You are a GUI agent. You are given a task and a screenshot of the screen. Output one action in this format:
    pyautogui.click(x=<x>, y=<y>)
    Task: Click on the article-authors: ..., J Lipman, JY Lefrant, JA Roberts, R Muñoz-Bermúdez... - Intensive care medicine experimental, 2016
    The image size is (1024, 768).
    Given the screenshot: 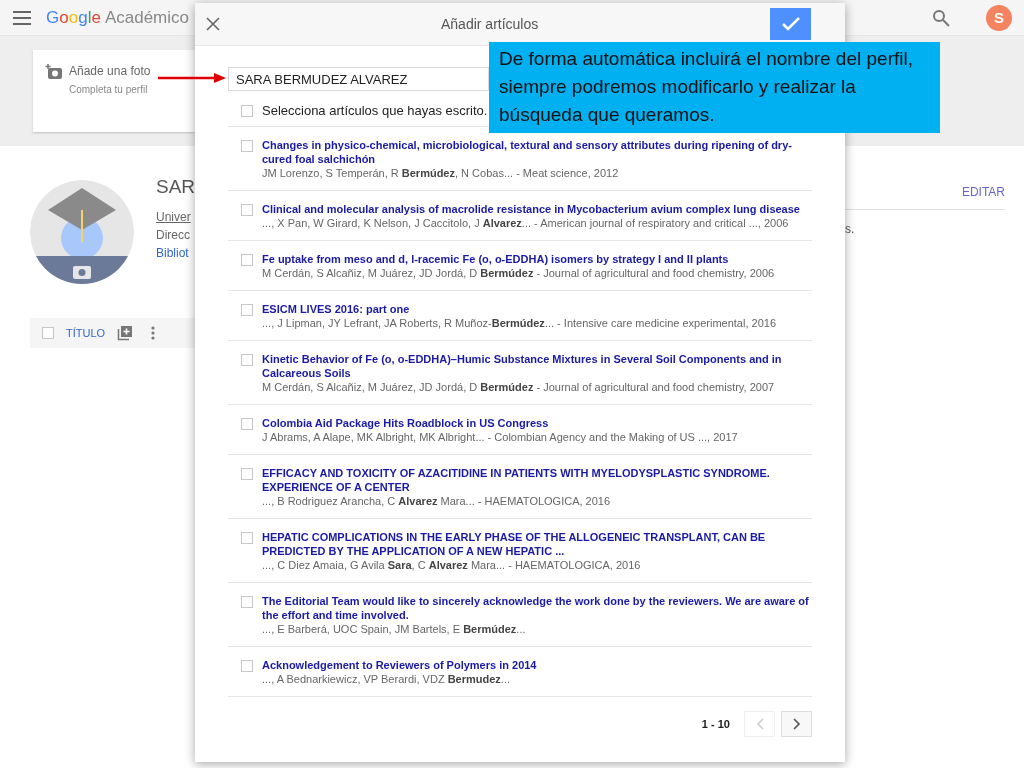 What is the action you would take?
    pyautogui.click(x=519, y=323)
    